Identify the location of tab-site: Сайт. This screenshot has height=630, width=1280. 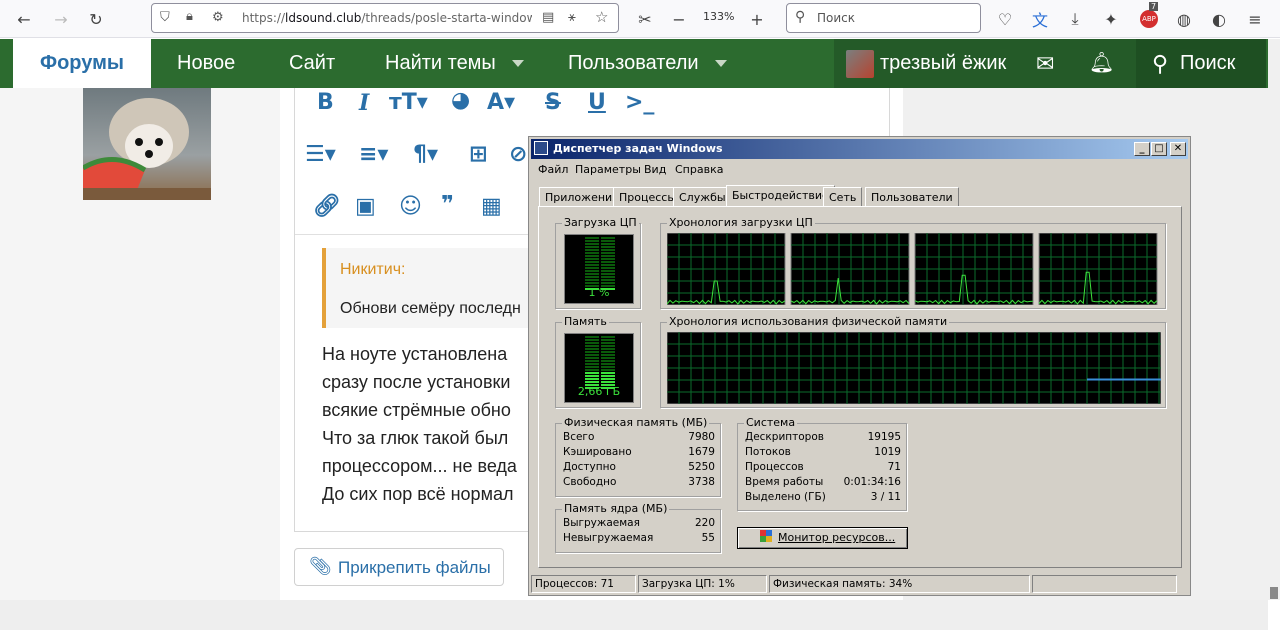
(312, 63).